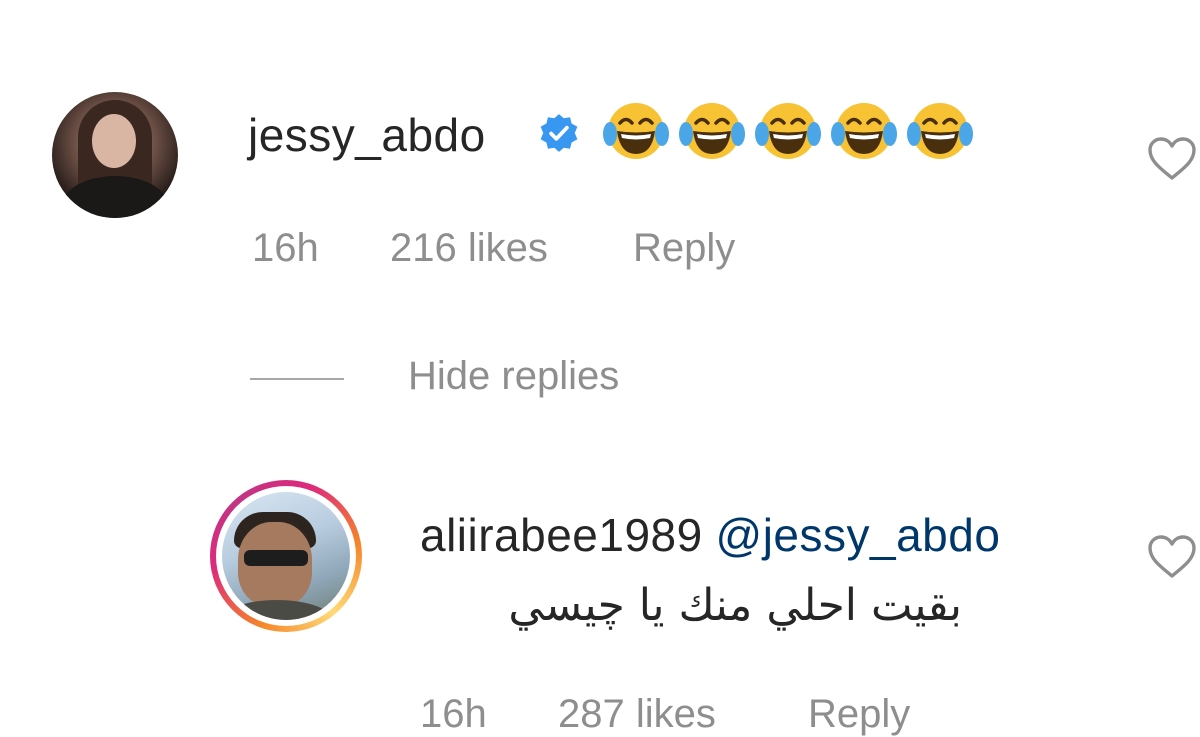 Image resolution: width=1200 pixels, height=737 pixels. What do you see at coordinates (511, 248) in the screenshot?
I see `comment-likes-count: 216 likes` at bounding box center [511, 248].